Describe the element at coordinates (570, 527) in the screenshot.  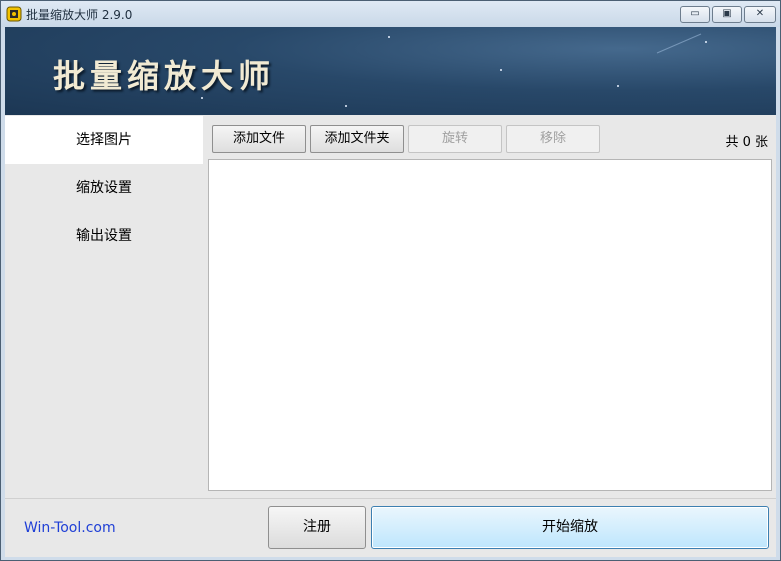
I see `start-scaling-button: 开始缩放` at that location.